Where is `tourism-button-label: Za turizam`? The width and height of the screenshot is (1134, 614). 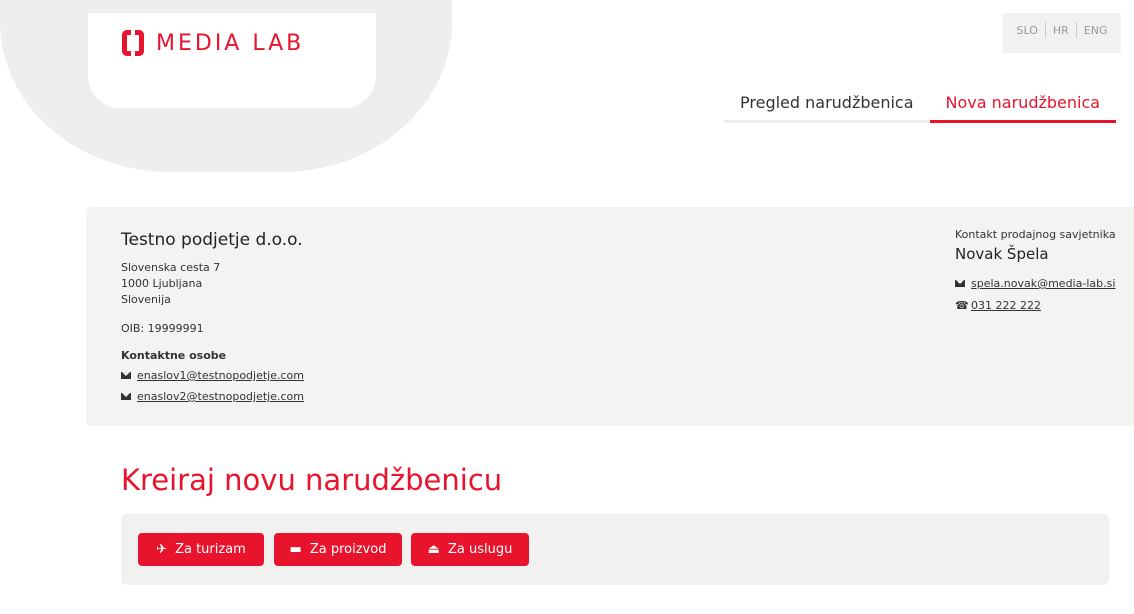
tourism-button-label: Za turizam is located at coordinates (210, 549).